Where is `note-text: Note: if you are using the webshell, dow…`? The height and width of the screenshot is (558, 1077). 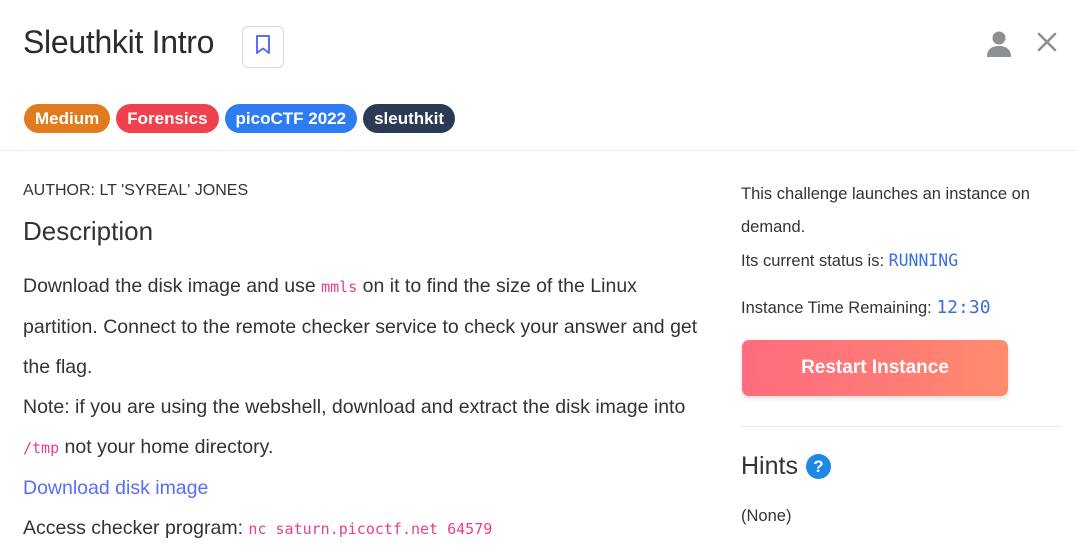
note-text: Note: if you are using the webshell, dow… is located at coordinates (354, 407).